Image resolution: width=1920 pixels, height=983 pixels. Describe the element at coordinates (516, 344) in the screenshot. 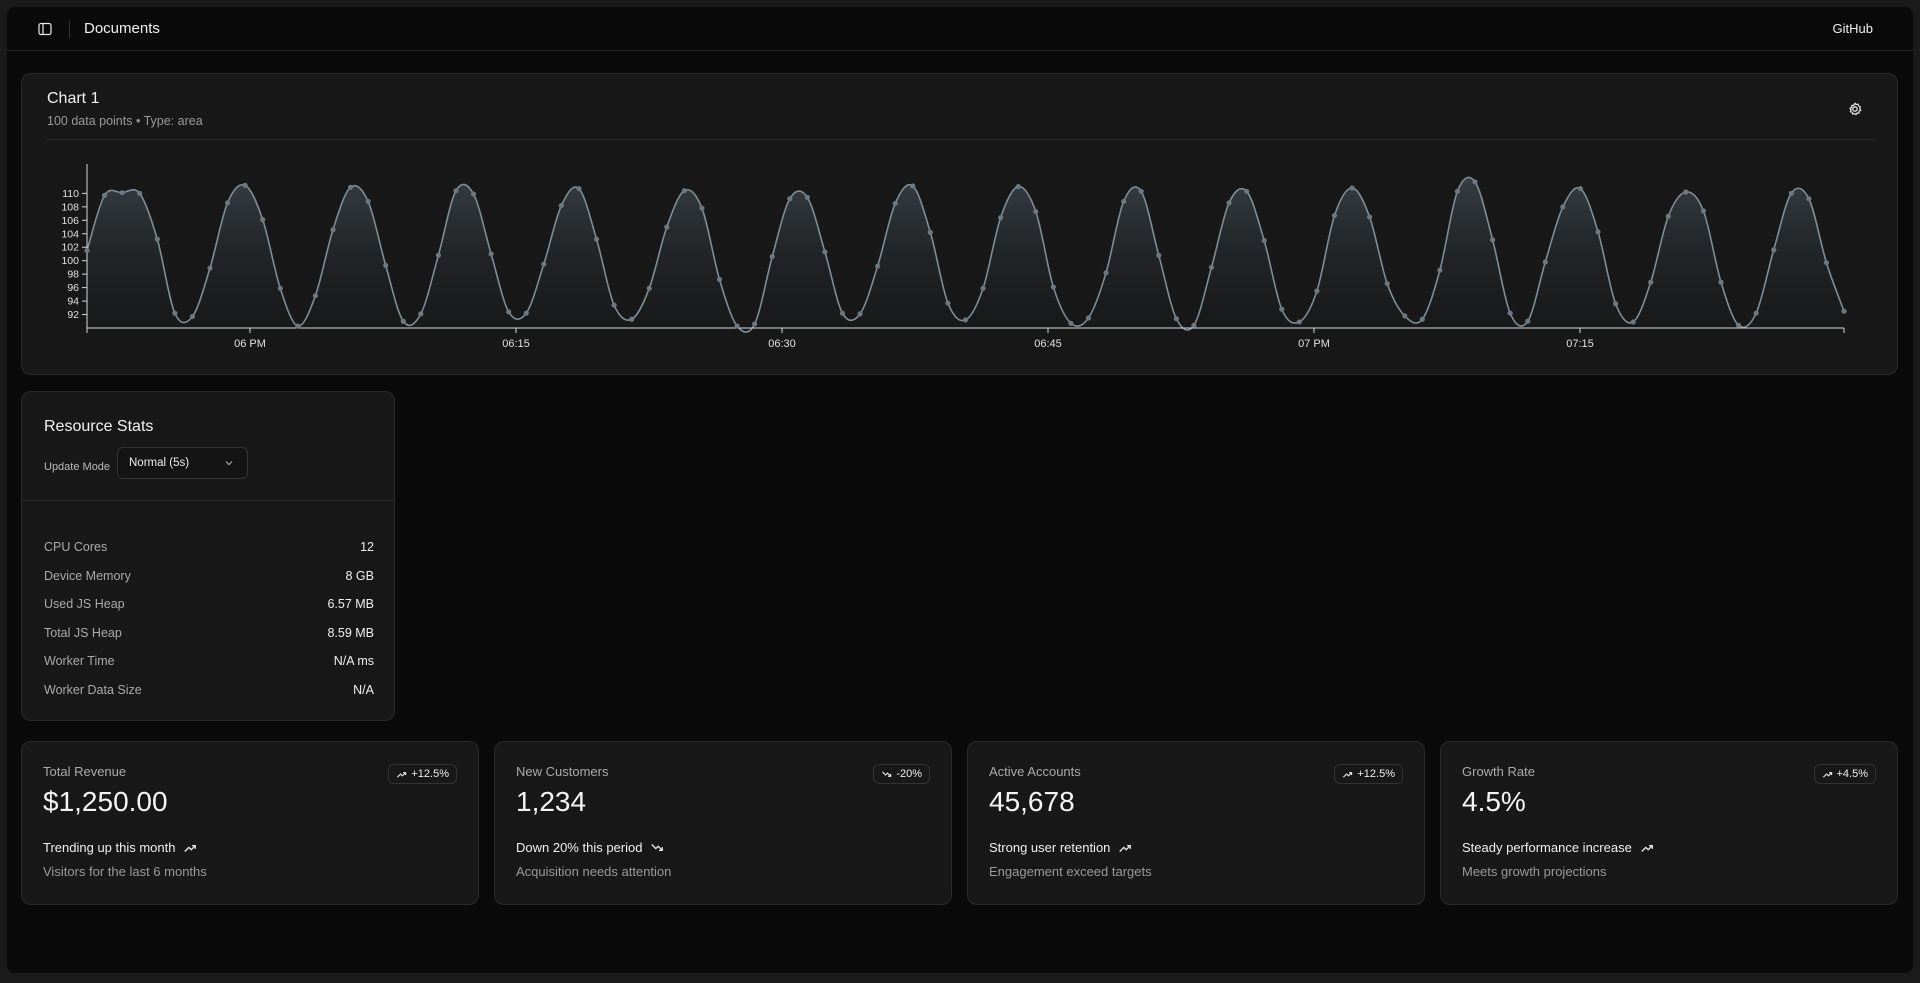

I see `x-tick-label: 06:15` at that location.